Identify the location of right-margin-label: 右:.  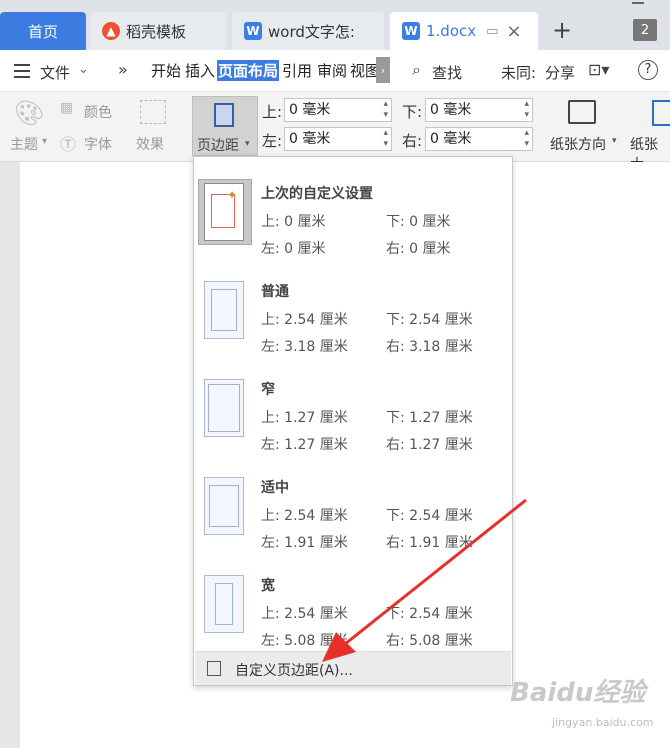
(412, 141).